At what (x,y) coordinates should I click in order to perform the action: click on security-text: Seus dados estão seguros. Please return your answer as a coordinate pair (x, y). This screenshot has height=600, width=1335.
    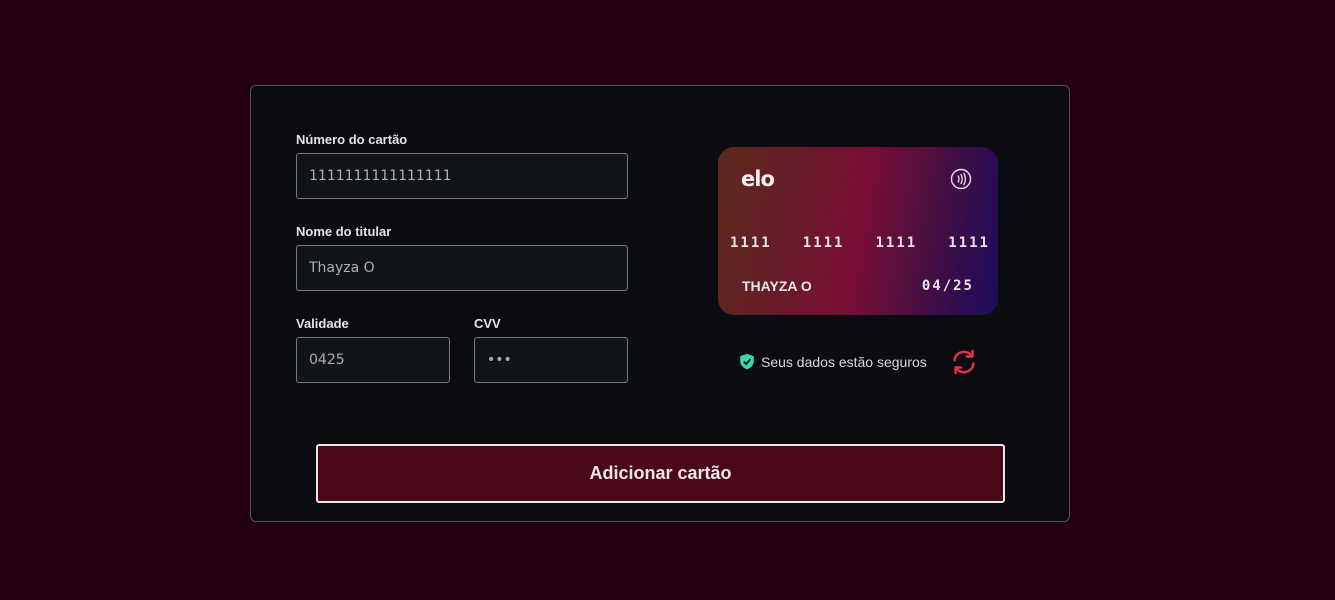
    Looking at the image, I should click on (844, 361).